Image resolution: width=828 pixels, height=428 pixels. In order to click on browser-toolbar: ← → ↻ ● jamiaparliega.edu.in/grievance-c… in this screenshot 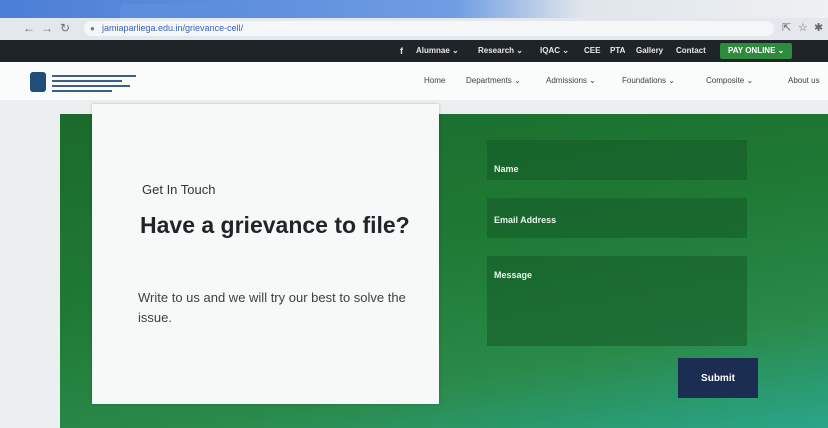, I will do `click(414, 29)`.